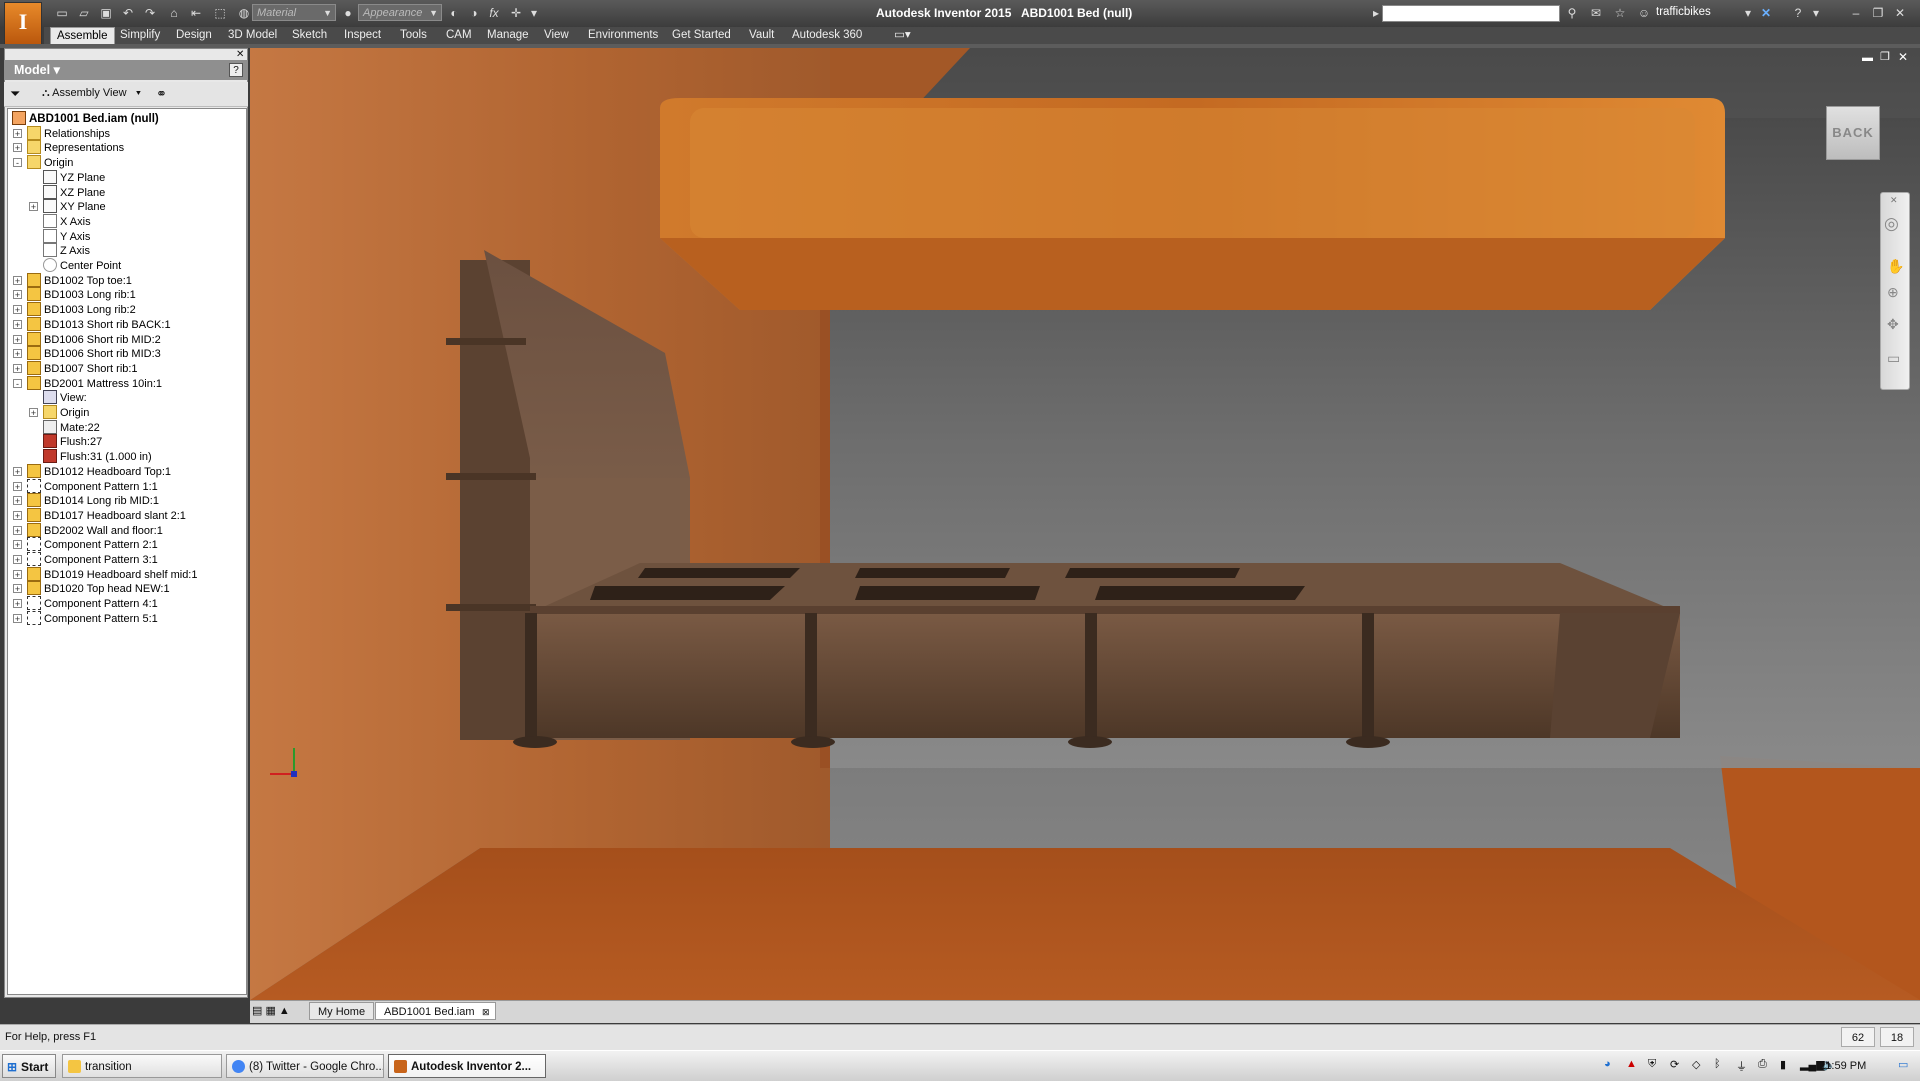 The height and width of the screenshot is (1081, 1920). I want to click on select-filter-icon: ⬚, so click(220, 13).